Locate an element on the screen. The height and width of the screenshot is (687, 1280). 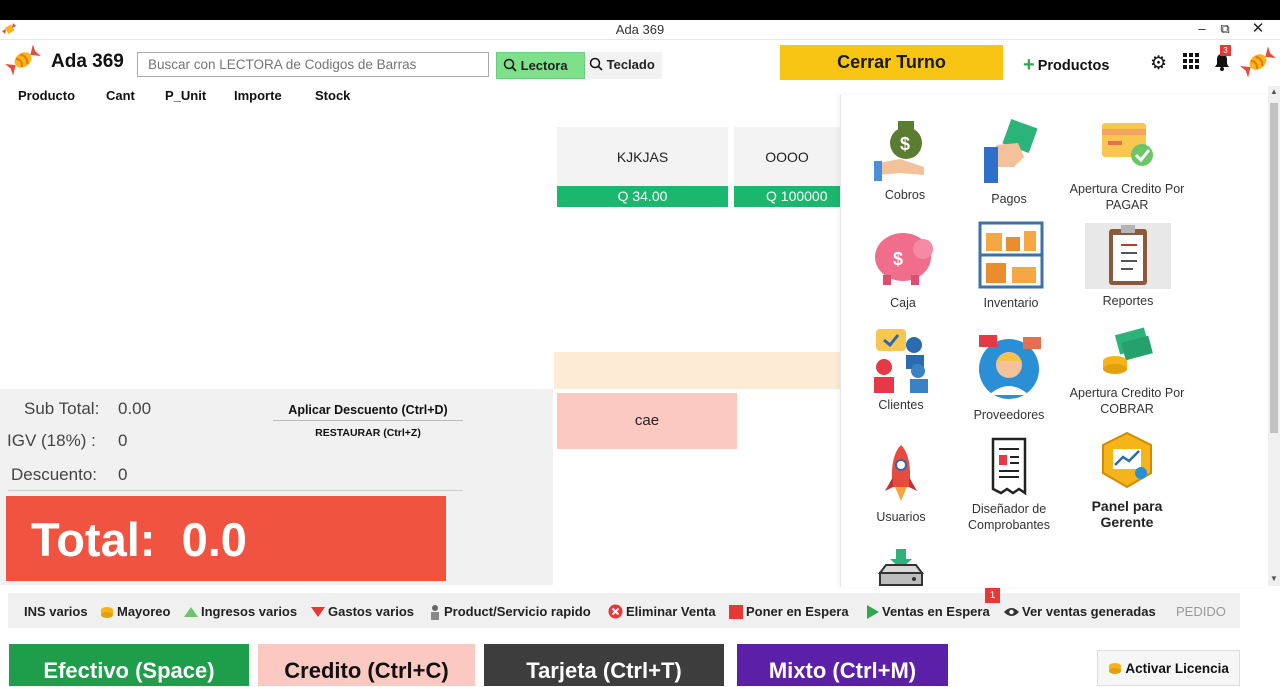
cerrar-turno-button: Cerrar Turno is located at coordinates (891, 62).